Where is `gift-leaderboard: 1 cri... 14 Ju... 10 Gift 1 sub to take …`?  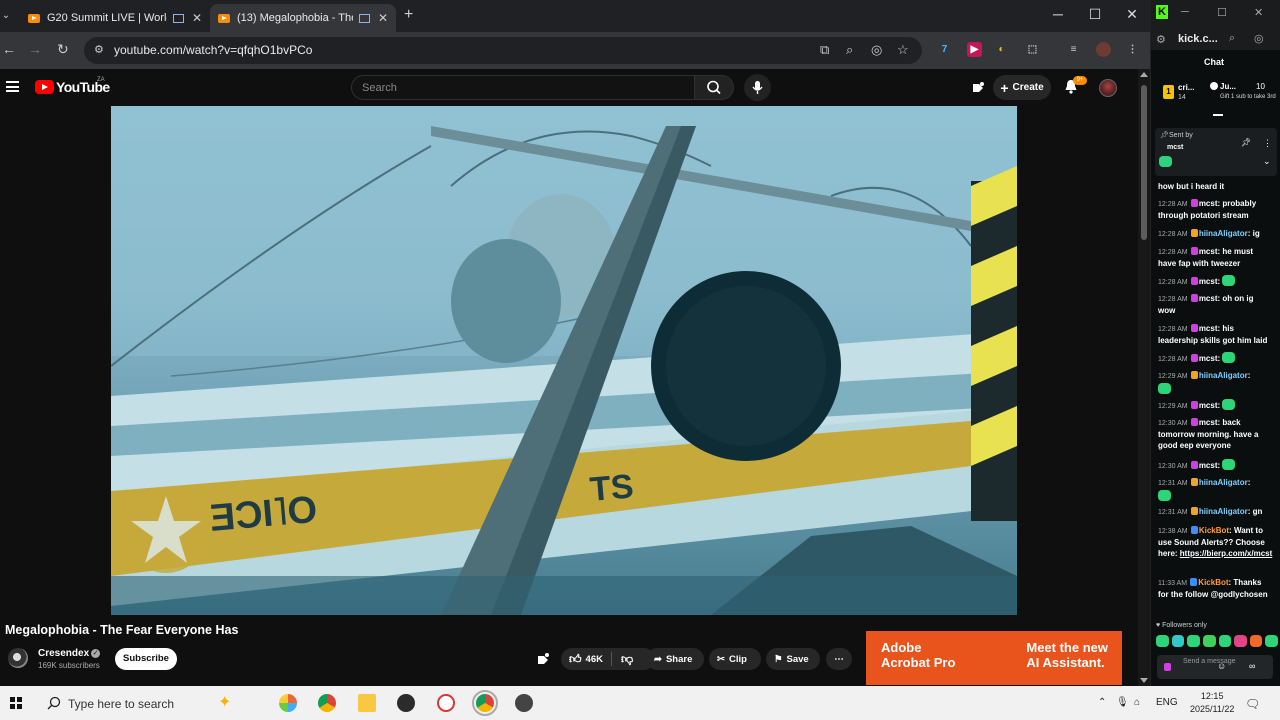 gift-leaderboard: 1 cri... 14 Ju... 10 Gift 1 sub to take … is located at coordinates (1216, 97).